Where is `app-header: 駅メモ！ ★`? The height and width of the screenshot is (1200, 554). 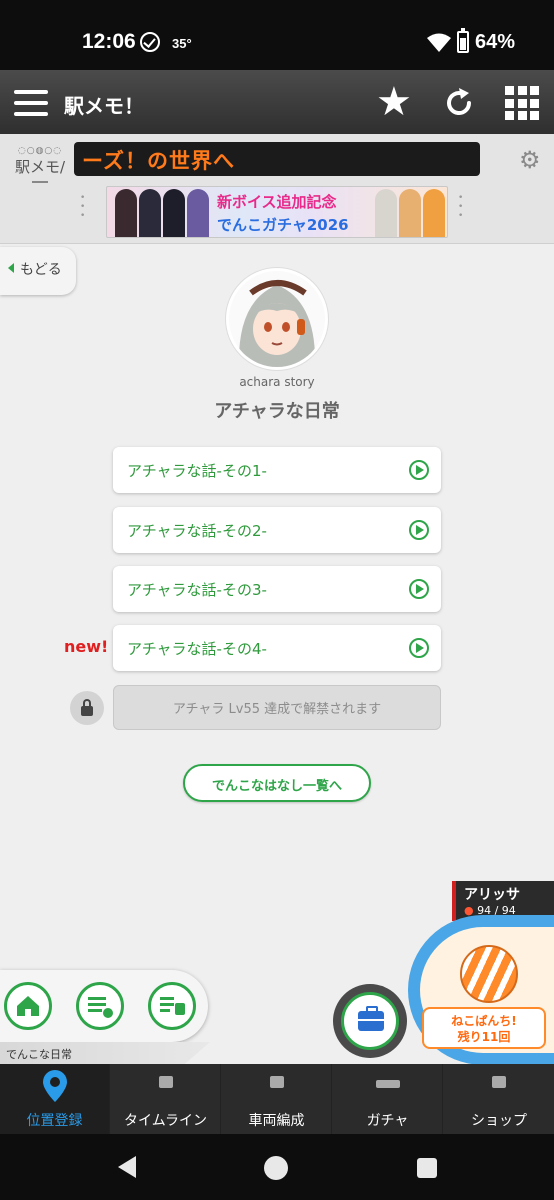
app-header: 駅メモ！ ★ is located at coordinates (277, 102).